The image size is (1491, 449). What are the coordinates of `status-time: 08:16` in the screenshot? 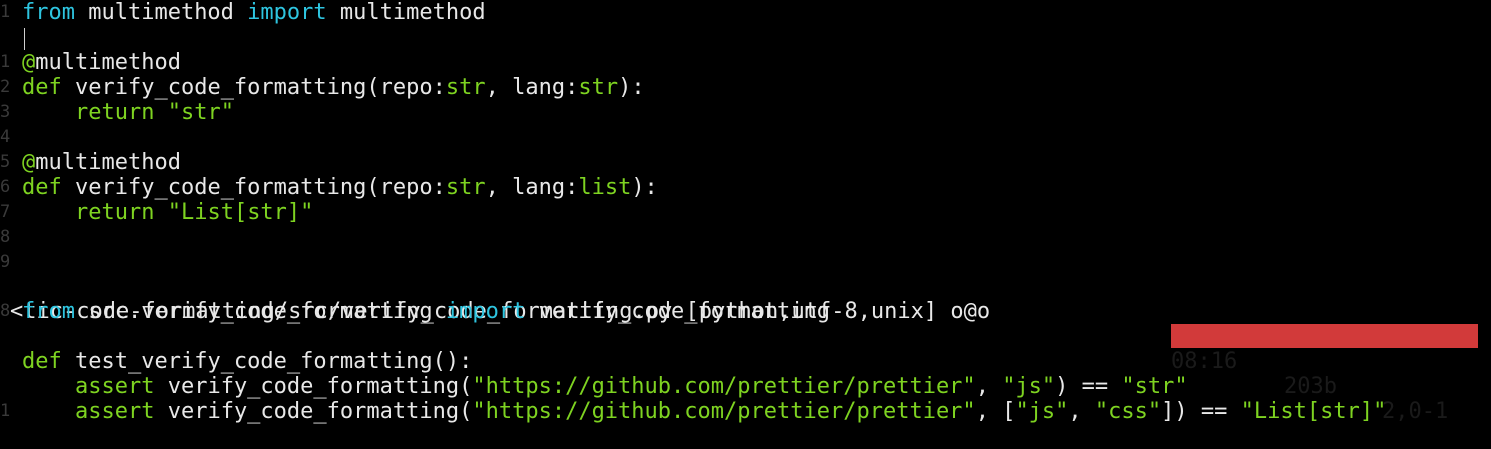 It's located at (1204, 361).